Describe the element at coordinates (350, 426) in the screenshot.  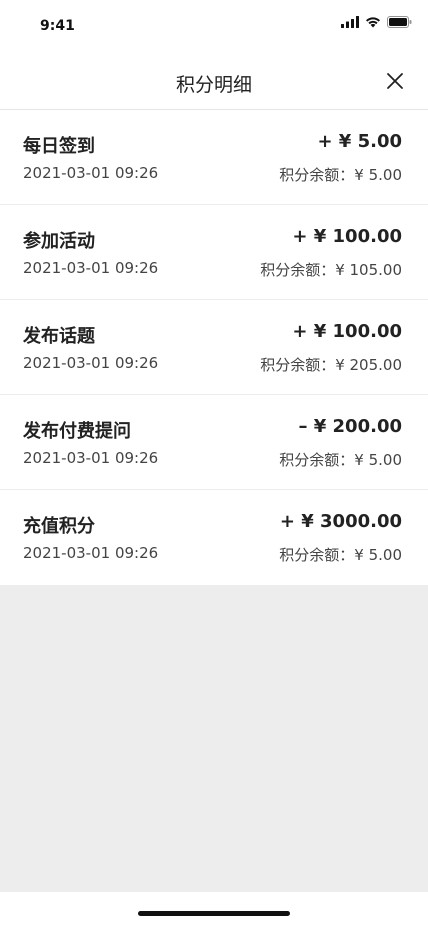
I see `record-amount: – ¥ 200.00` at that location.